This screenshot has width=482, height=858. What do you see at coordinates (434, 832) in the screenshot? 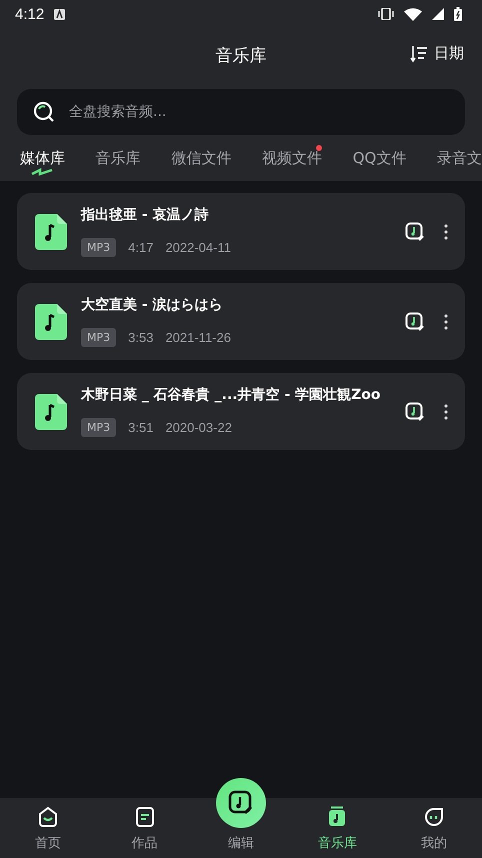
I see `nav-tab: 我的` at bounding box center [434, 832].